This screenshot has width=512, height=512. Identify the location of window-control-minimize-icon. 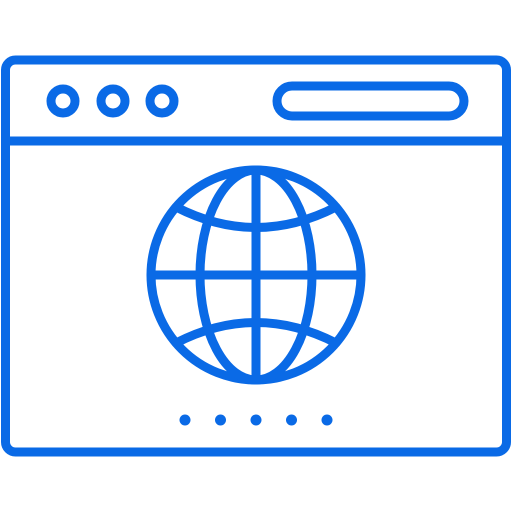
(113, 101).